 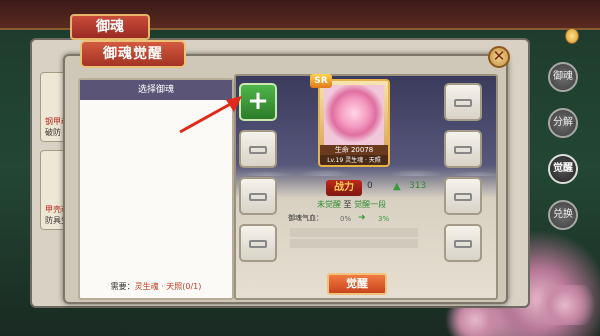 What do you see at coordinates (168, 286) in the screenshot?
I see `requirement-value: 灵生魂 · 天照(0/1)` at bounding box center [168, 286].